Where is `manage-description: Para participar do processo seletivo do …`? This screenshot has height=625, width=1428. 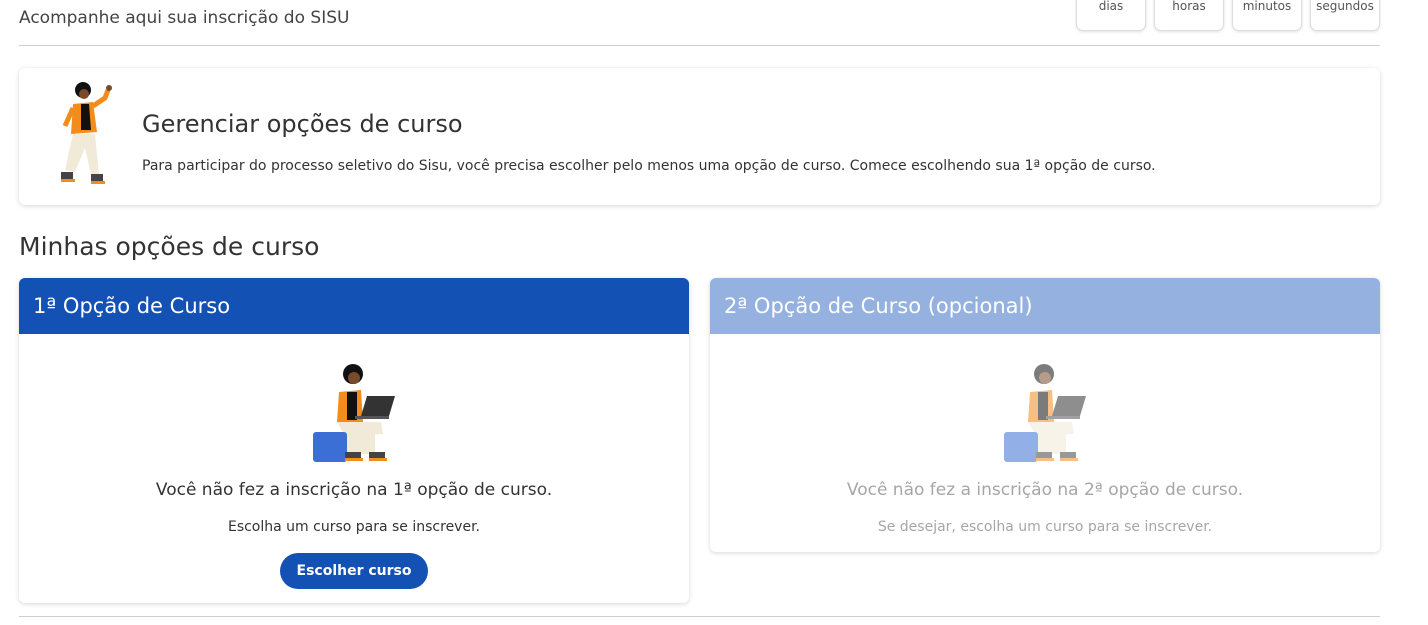
manage-description: Para participar do processo seletivo do … is located at coordinates (649, 166).